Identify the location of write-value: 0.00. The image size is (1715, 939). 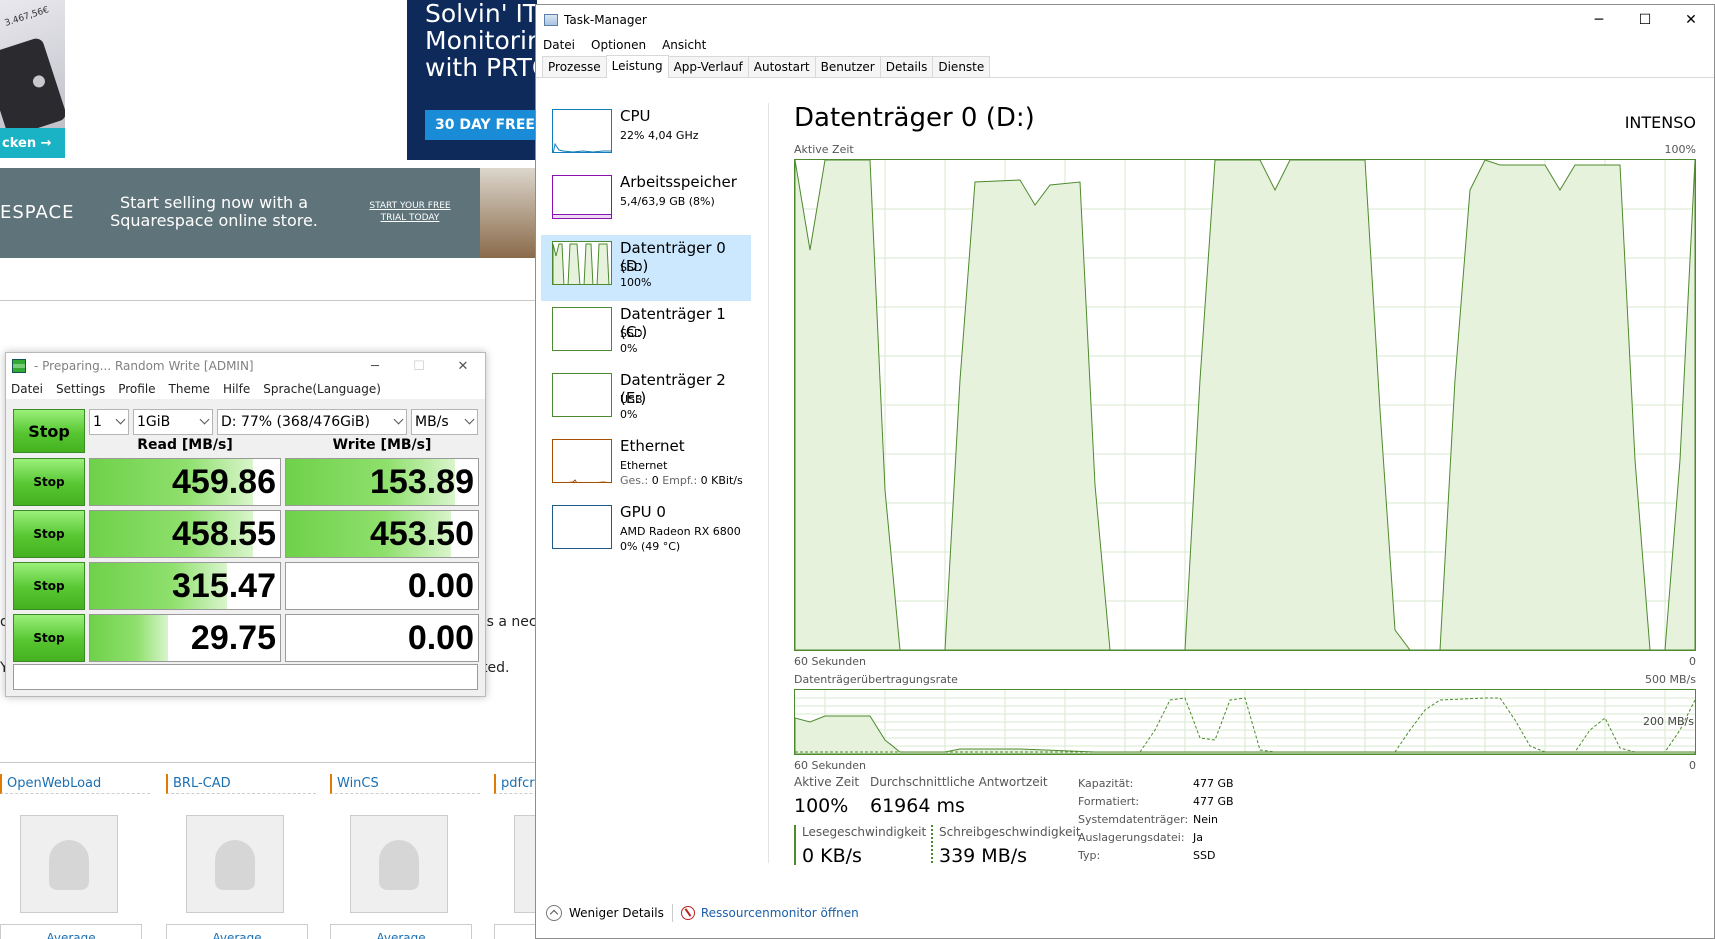
(440, 638).